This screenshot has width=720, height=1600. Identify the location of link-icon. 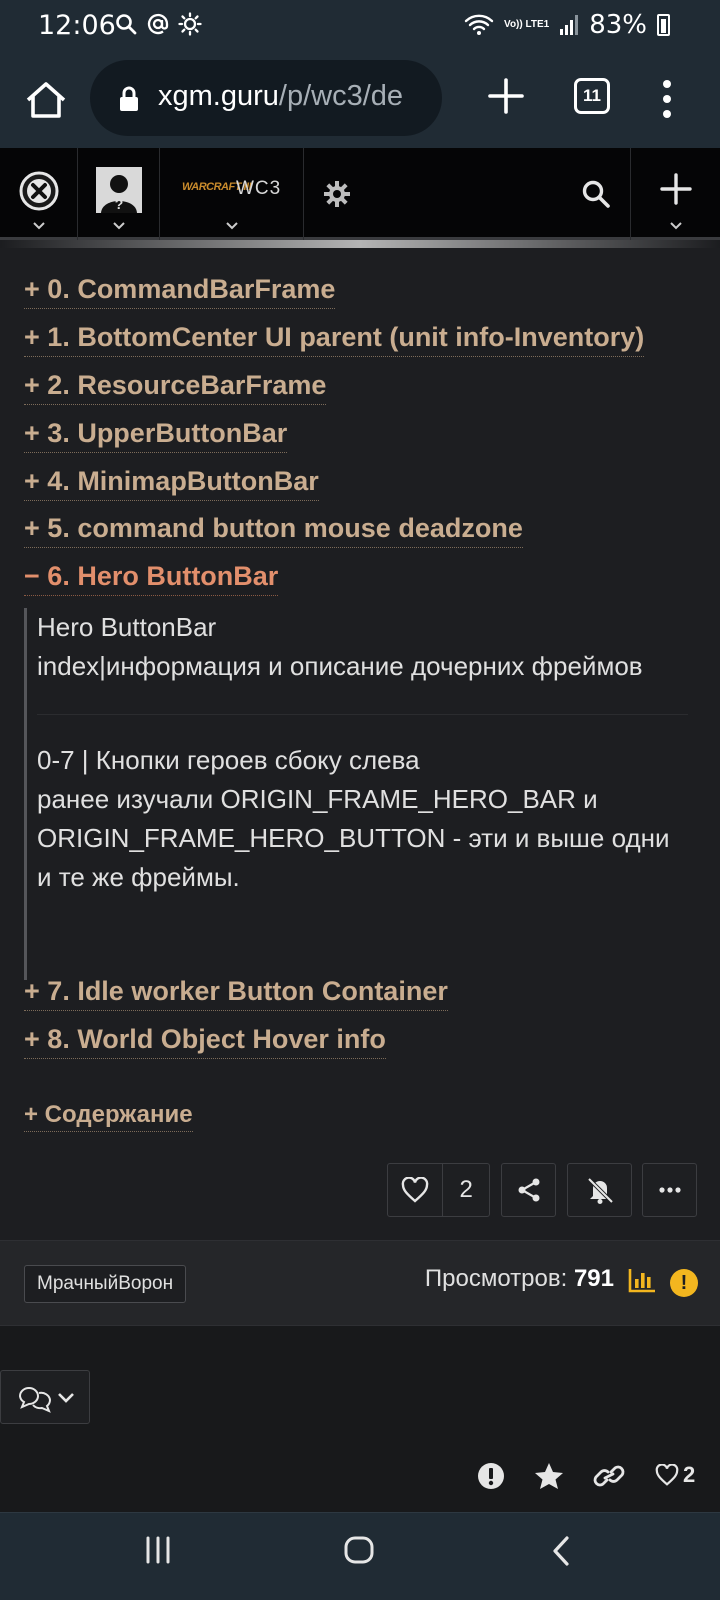
(609, 1476).